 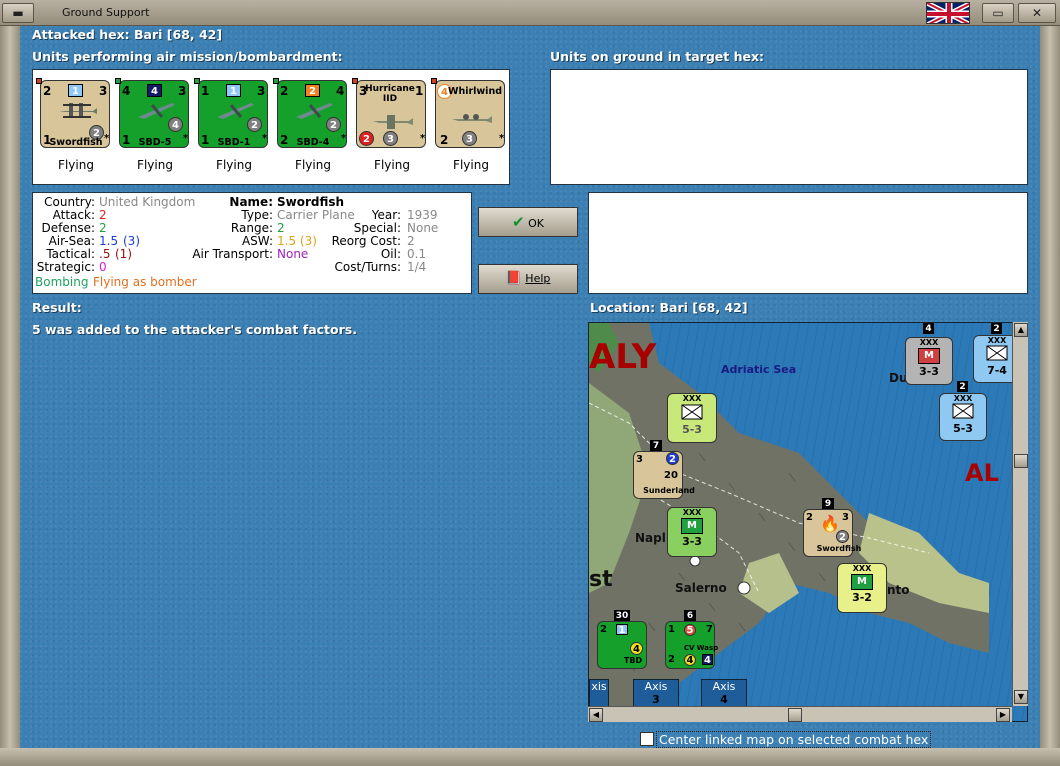 I want to click on unit-counter: 4 Whirlwind 2 3 *, so click(x=470, y=114).